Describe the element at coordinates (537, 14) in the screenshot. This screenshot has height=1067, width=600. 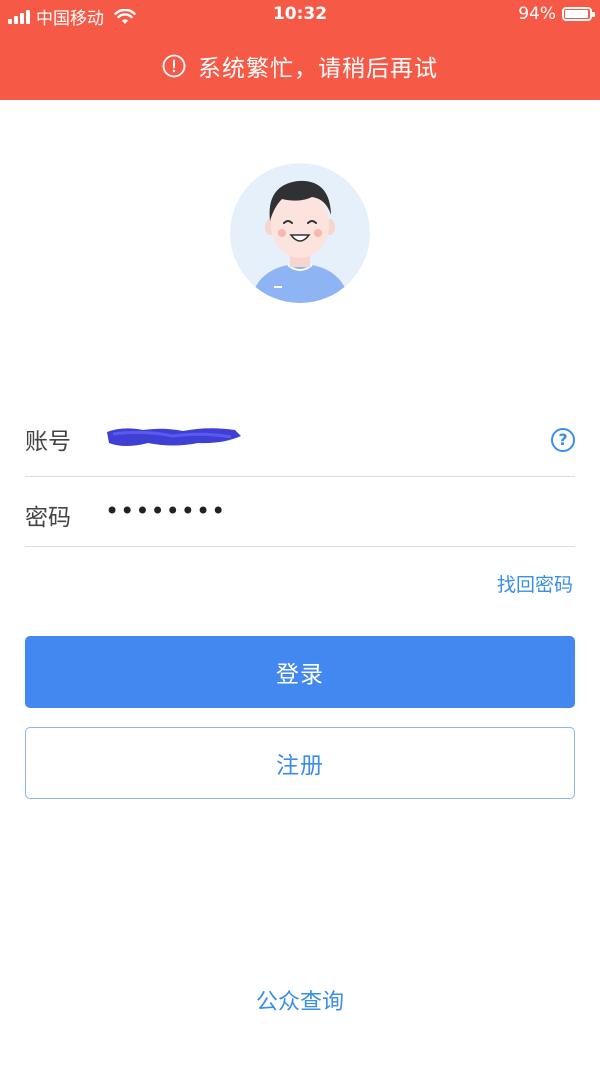
I see `battery-percent: 94%` at that location.